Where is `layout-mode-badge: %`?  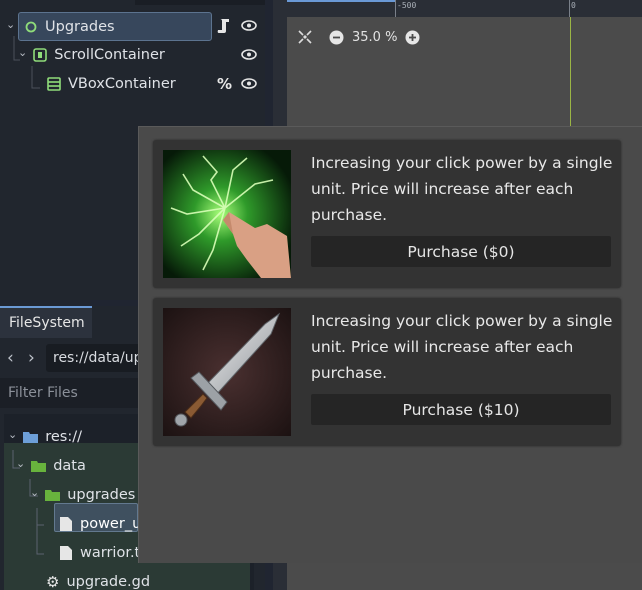
layout-mode-badge: % is located at coordinates (224, 84).